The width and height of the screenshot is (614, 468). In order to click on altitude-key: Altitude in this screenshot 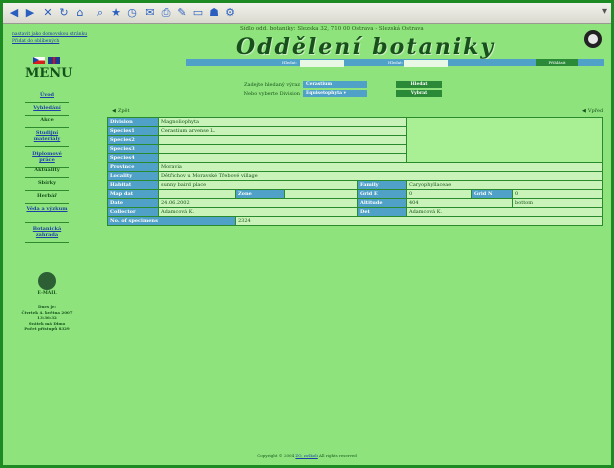, I will do `click(382, 203)`.